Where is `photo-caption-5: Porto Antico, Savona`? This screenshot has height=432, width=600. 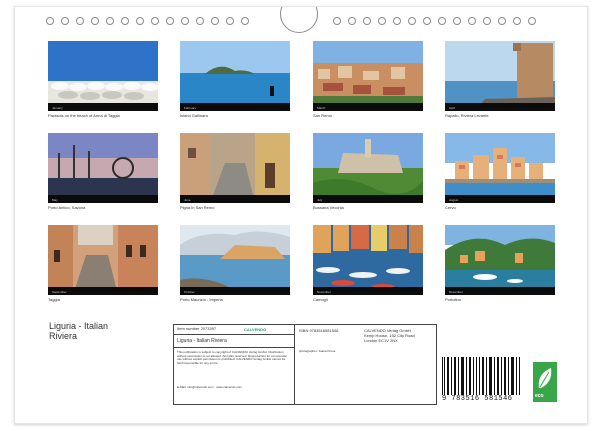 photo-caption-5: Porto Antico, Savona is located at coordinates (67, 207).